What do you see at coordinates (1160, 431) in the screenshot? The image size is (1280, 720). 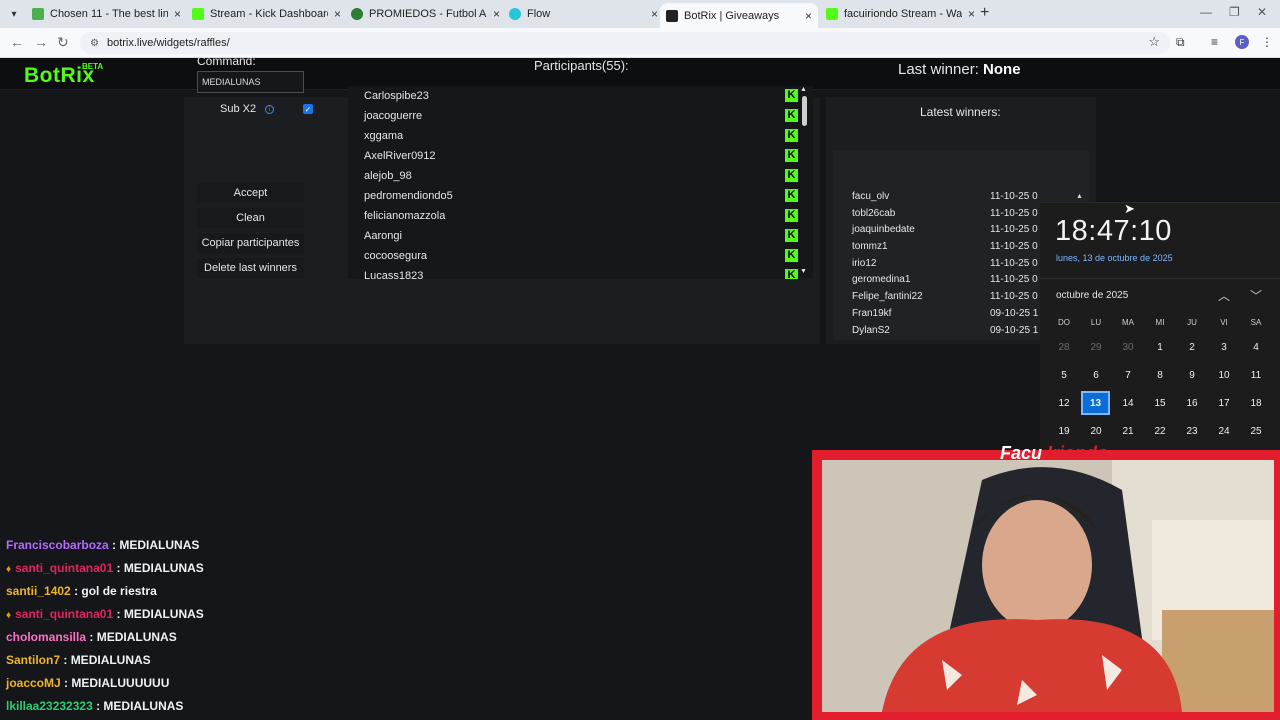 I see `calendar-day: 22` at bounding box center [1160, 431].